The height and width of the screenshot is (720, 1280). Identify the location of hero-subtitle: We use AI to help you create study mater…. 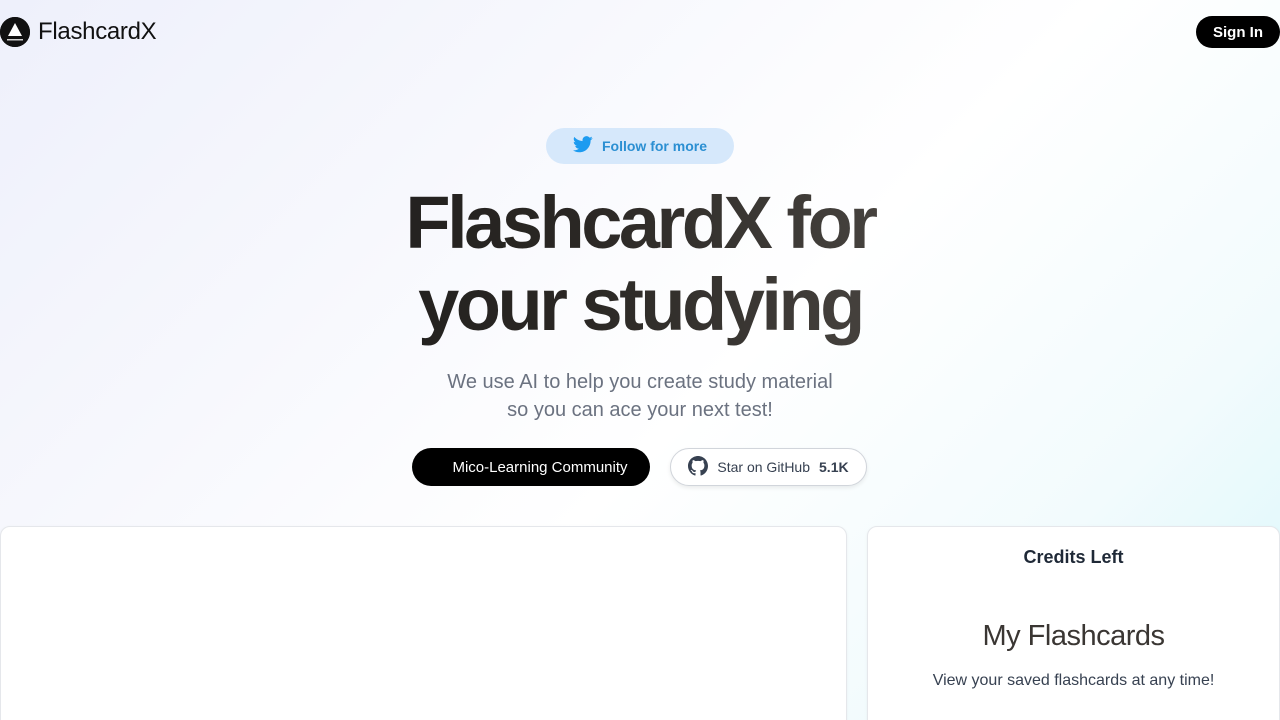
(640, 396).